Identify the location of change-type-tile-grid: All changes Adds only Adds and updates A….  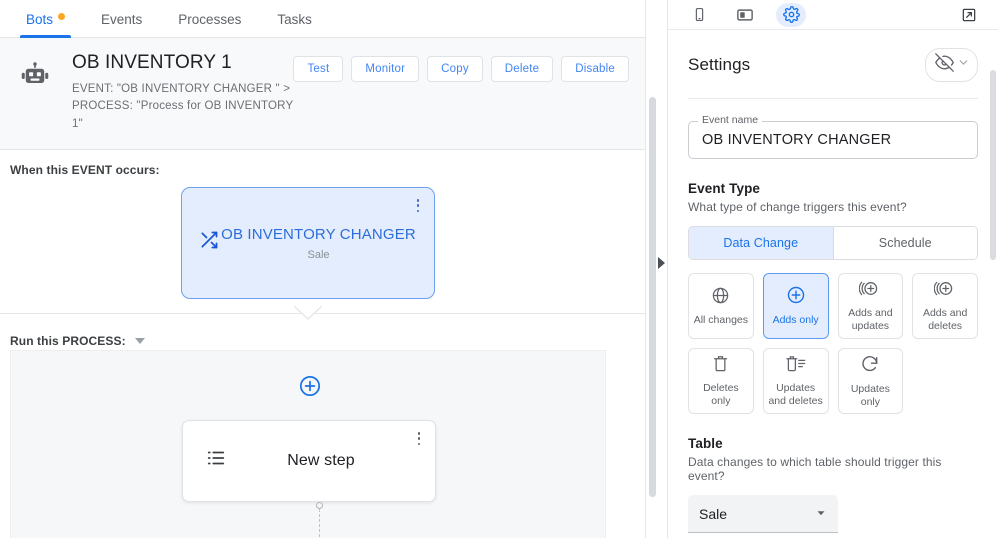
(833, 343).